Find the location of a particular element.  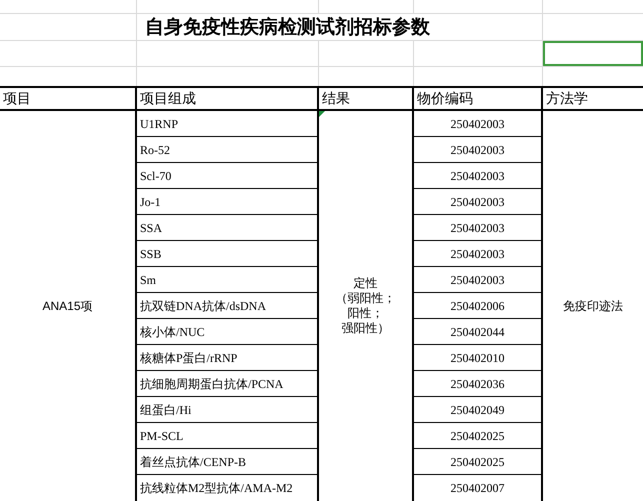

table-cell-text: 核糖体P蛋白/rRNP is located at coordinates (189, 358).